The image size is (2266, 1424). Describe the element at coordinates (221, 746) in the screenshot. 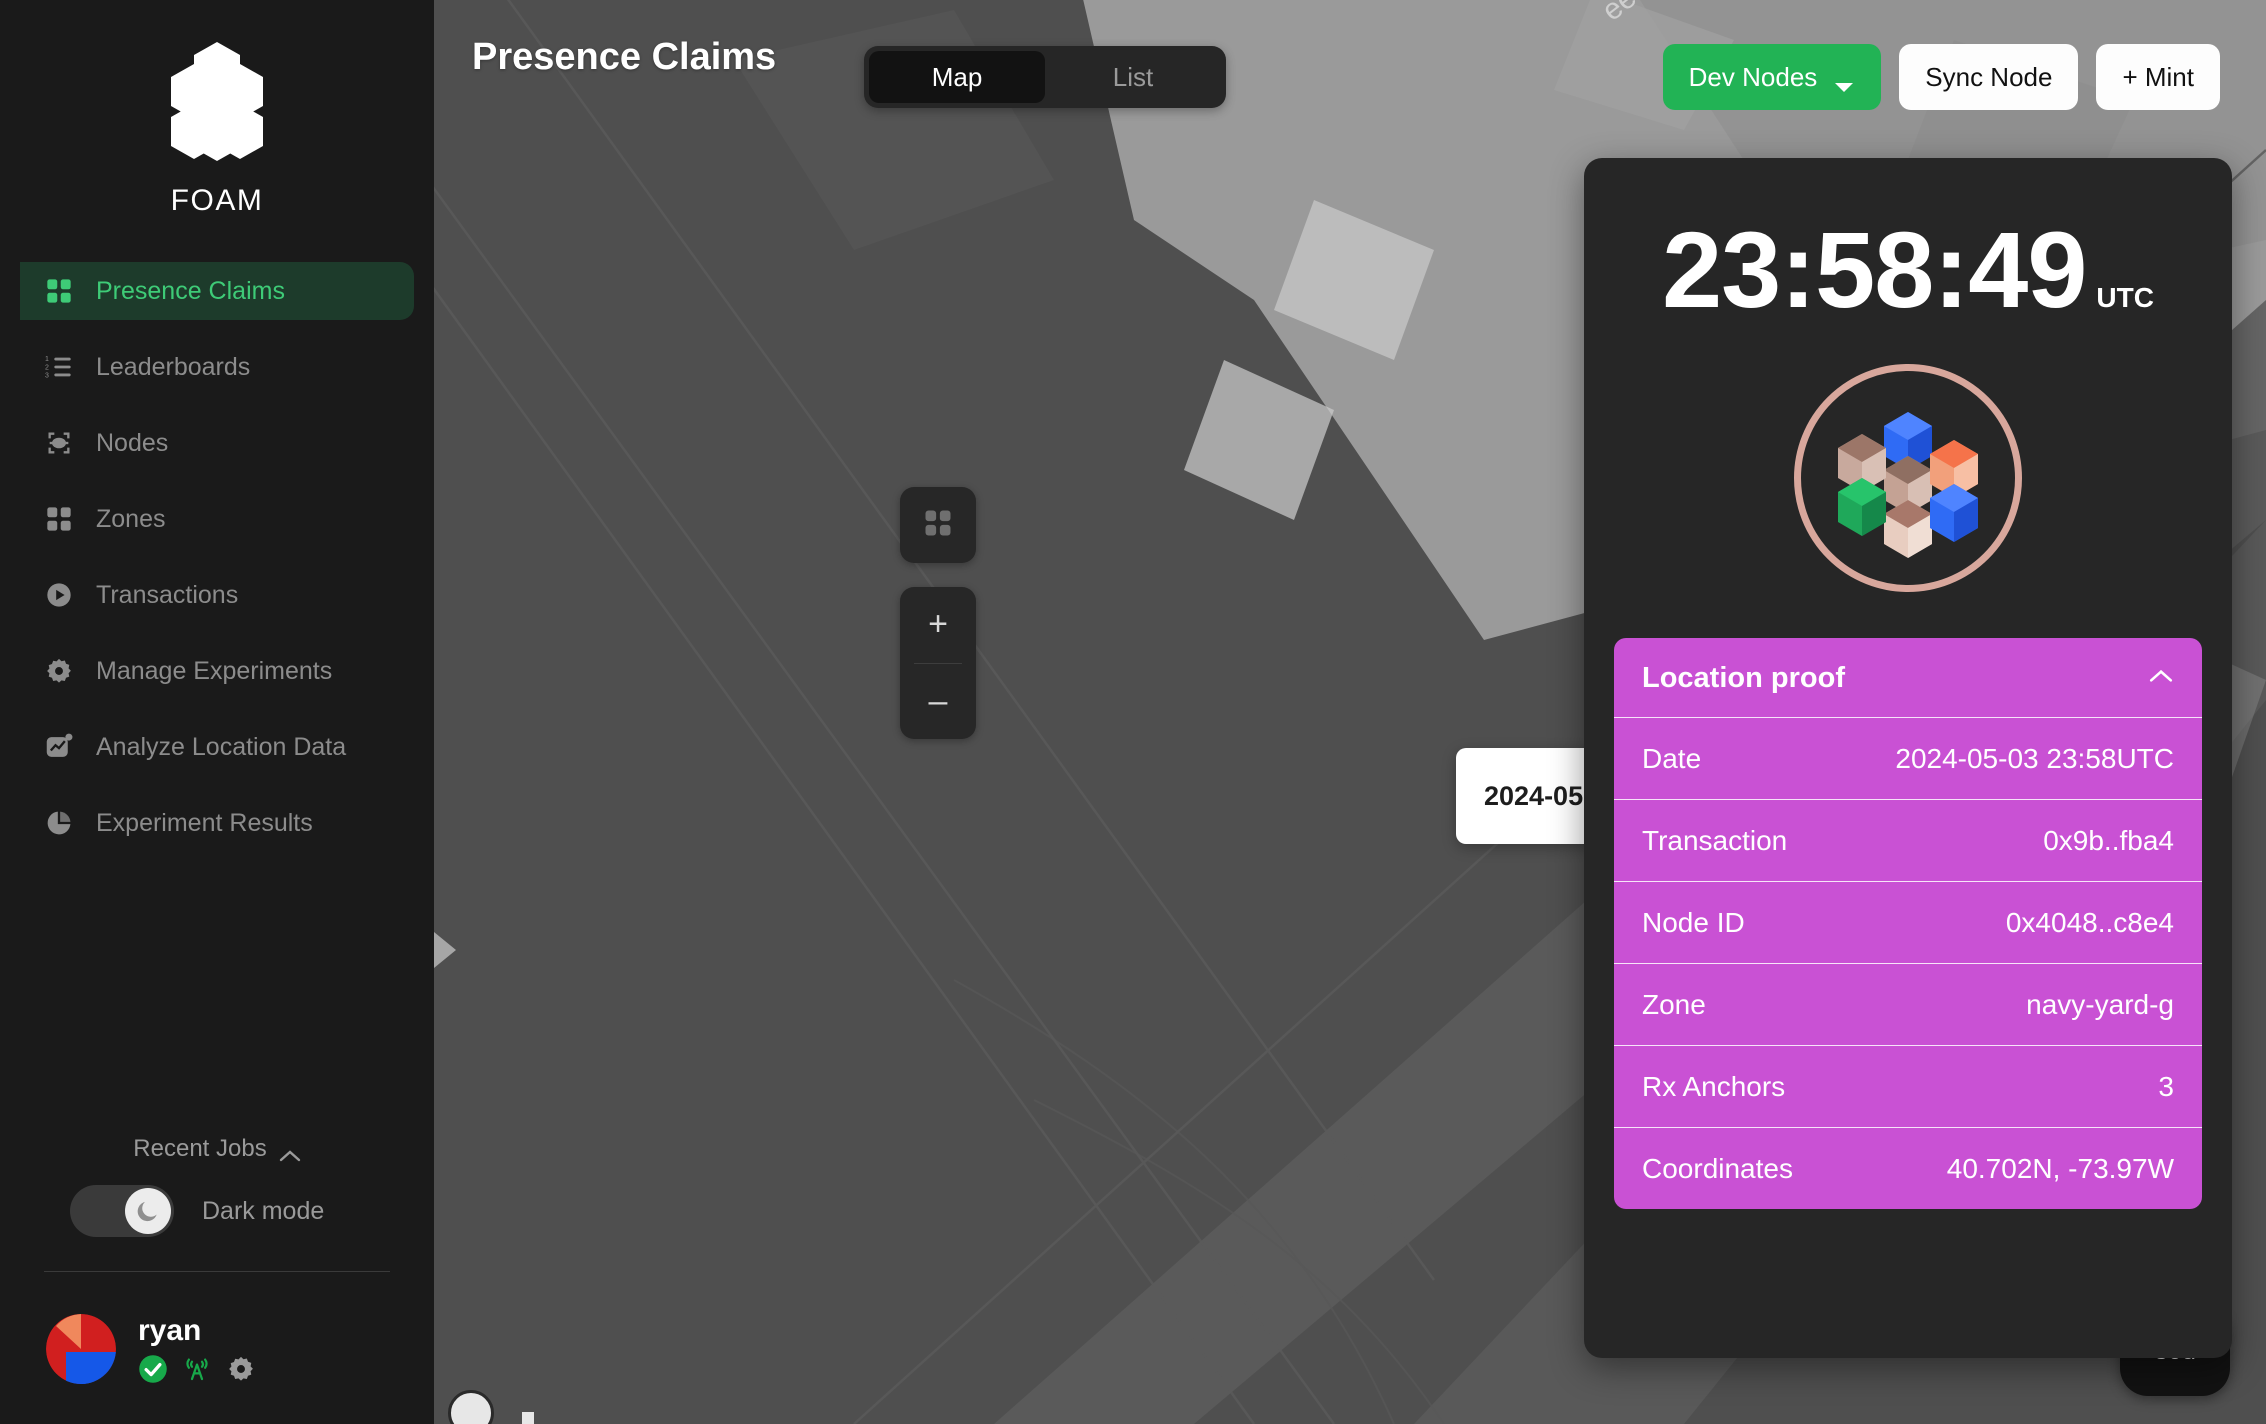

I see `sidebar-item-label: Analyze Location Data` at that location.